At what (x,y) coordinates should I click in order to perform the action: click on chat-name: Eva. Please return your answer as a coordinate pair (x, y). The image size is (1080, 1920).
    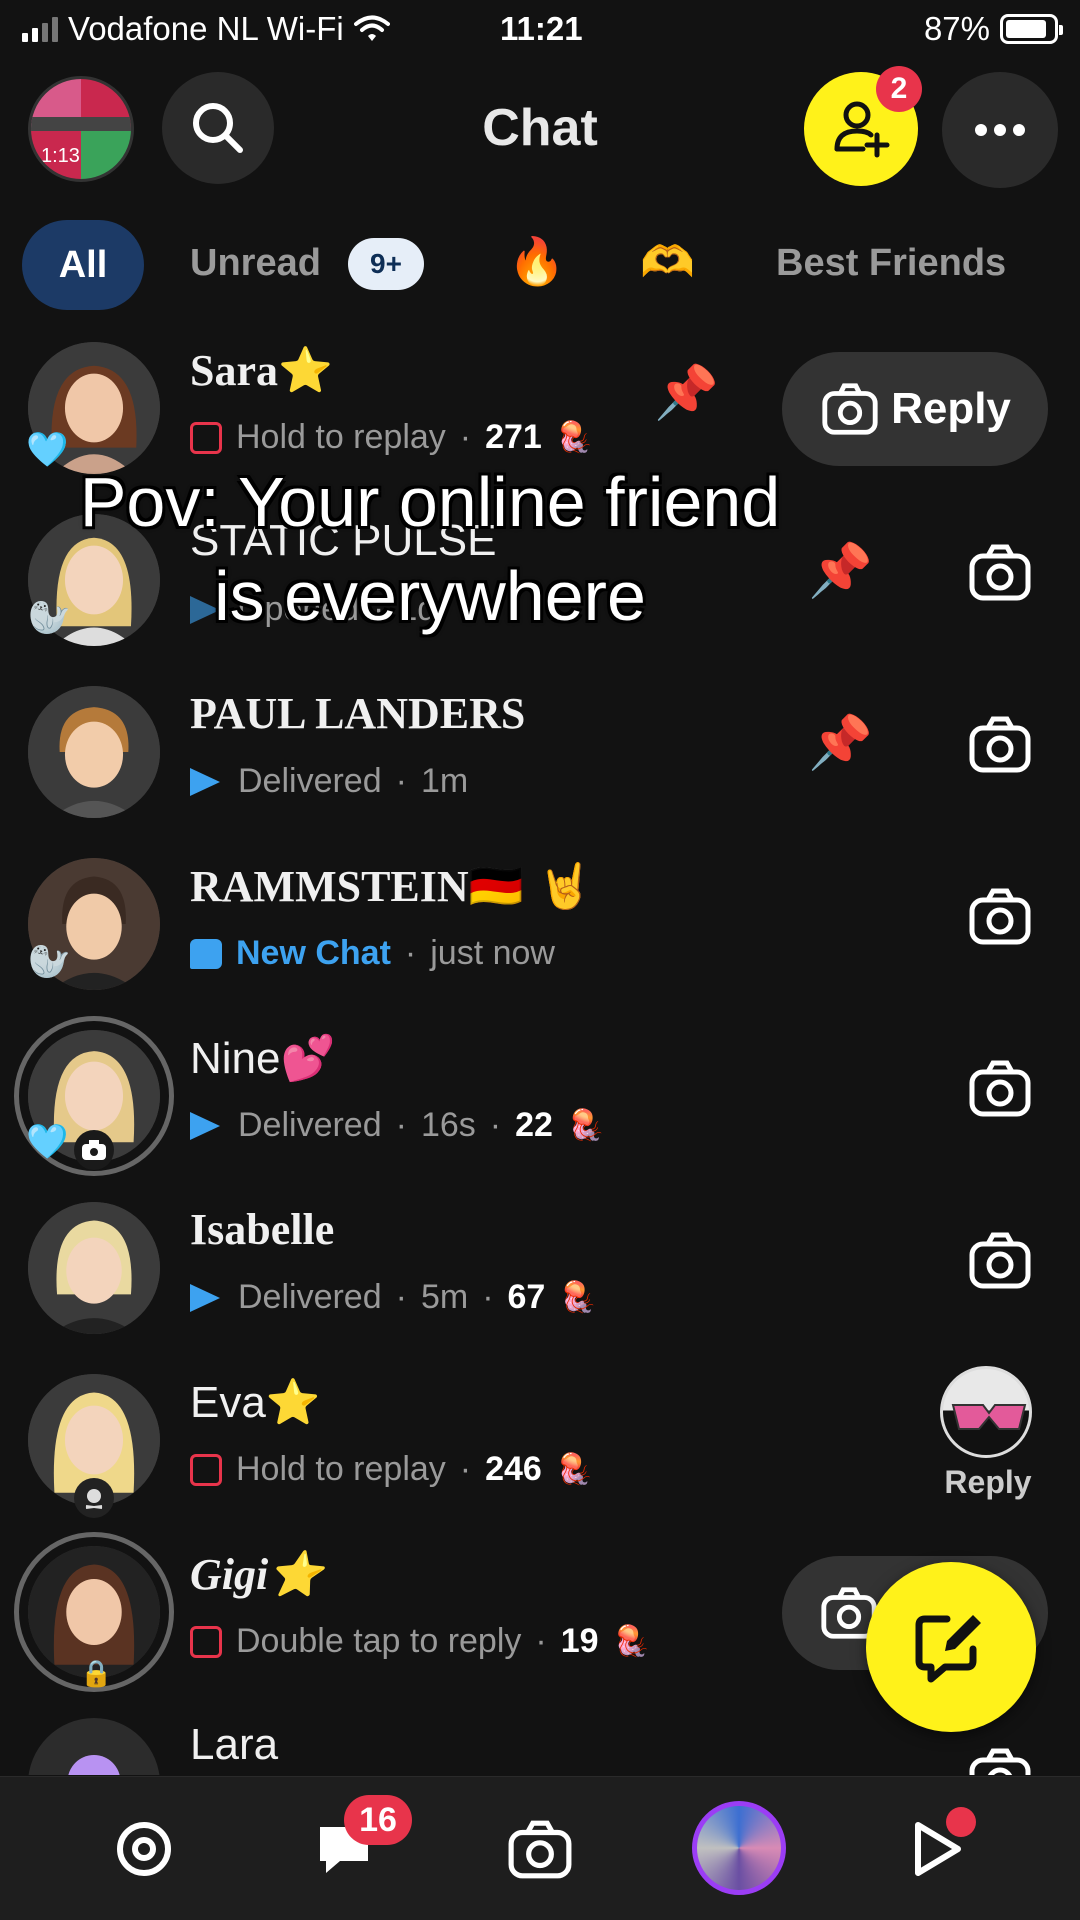
    Looking at the image, I should click on (228, 1402).